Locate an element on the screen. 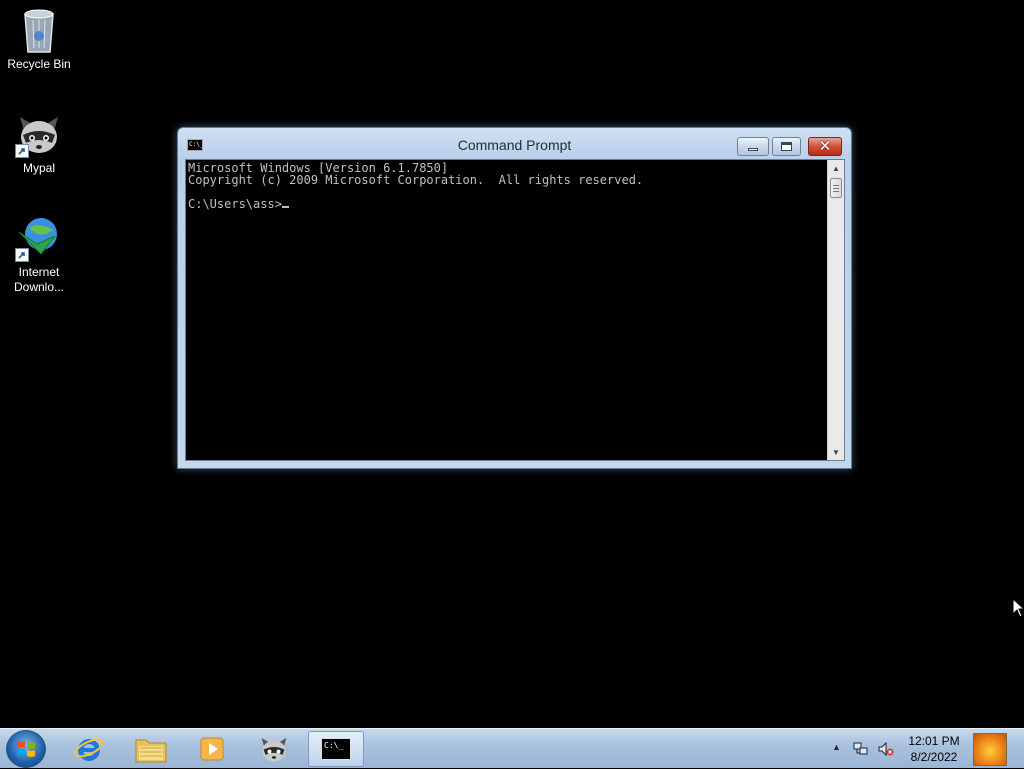 The image size is (1024, 769). minimize-button is located at coordinates (753, 146).